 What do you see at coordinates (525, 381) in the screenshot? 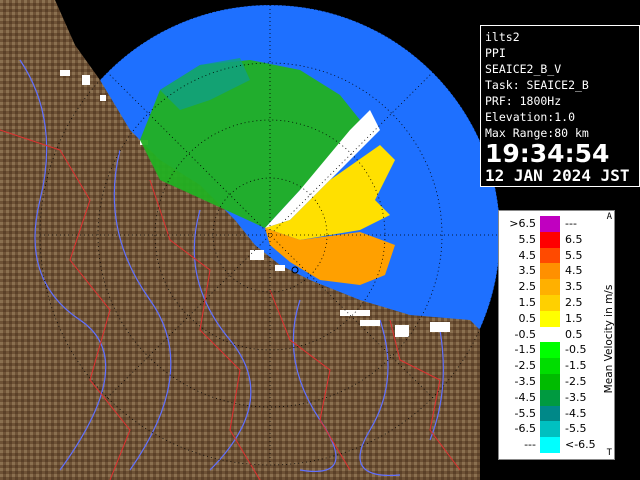
I see `legend-low-value: -3.5` at bounding box center [525, 381].